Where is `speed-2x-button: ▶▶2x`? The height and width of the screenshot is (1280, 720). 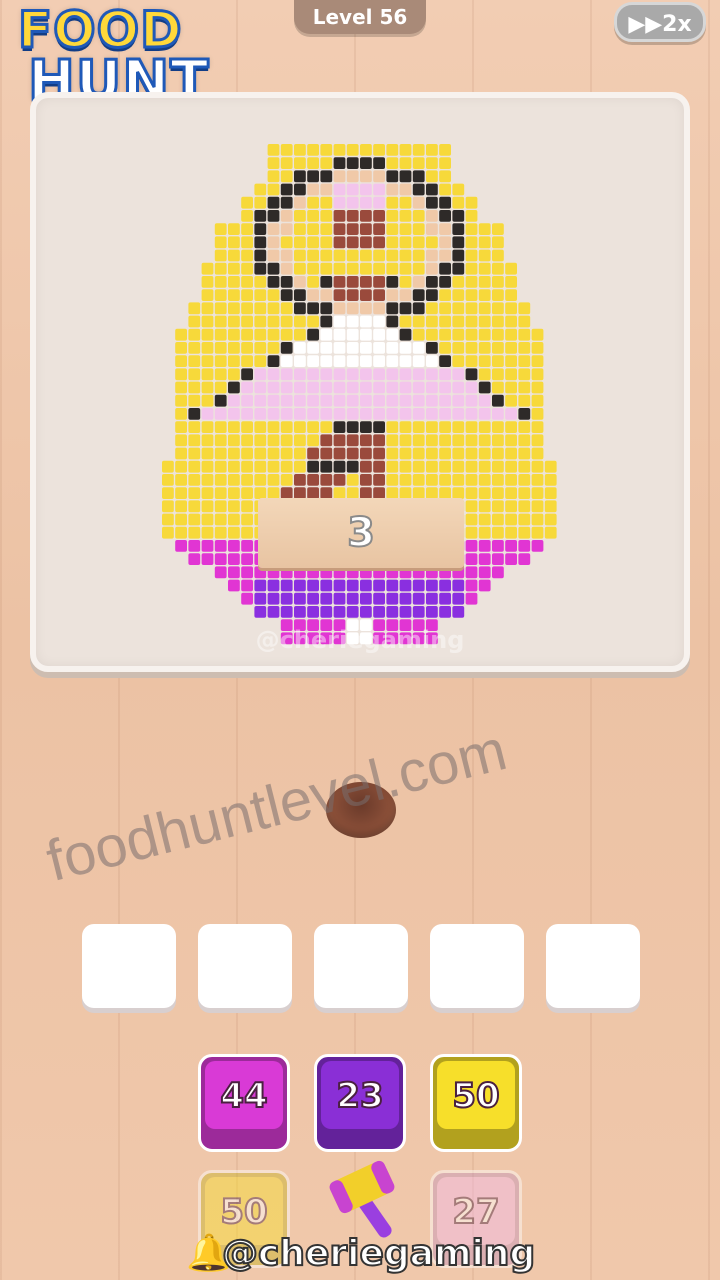 speed-2x-button: ▶▶2x is located at coordinates (660, 22).